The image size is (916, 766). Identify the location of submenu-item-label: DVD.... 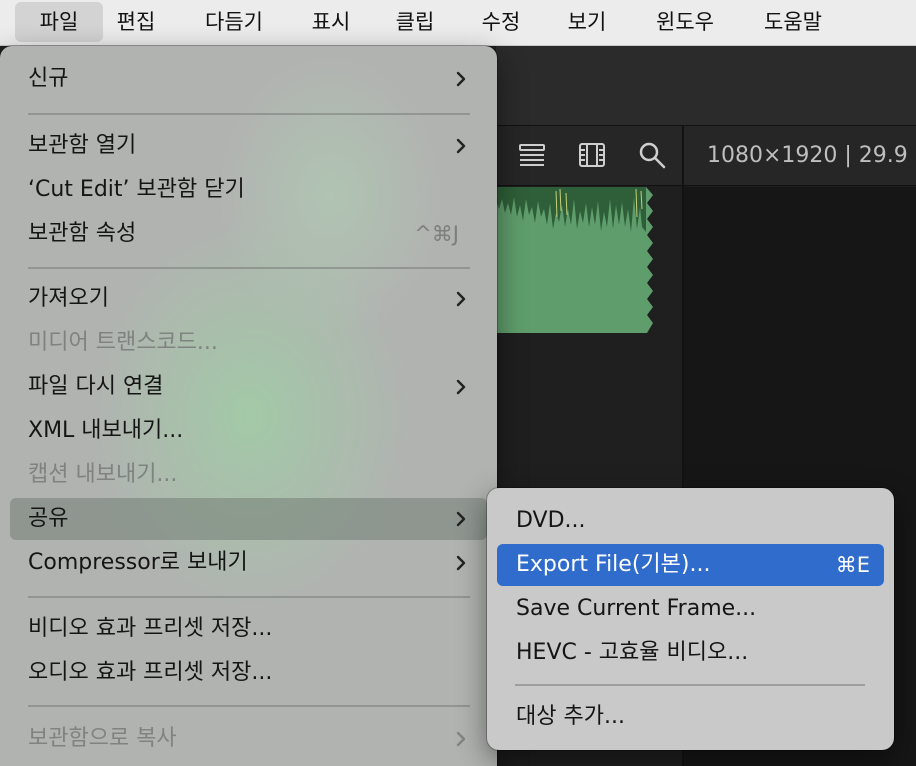
(551, 520).